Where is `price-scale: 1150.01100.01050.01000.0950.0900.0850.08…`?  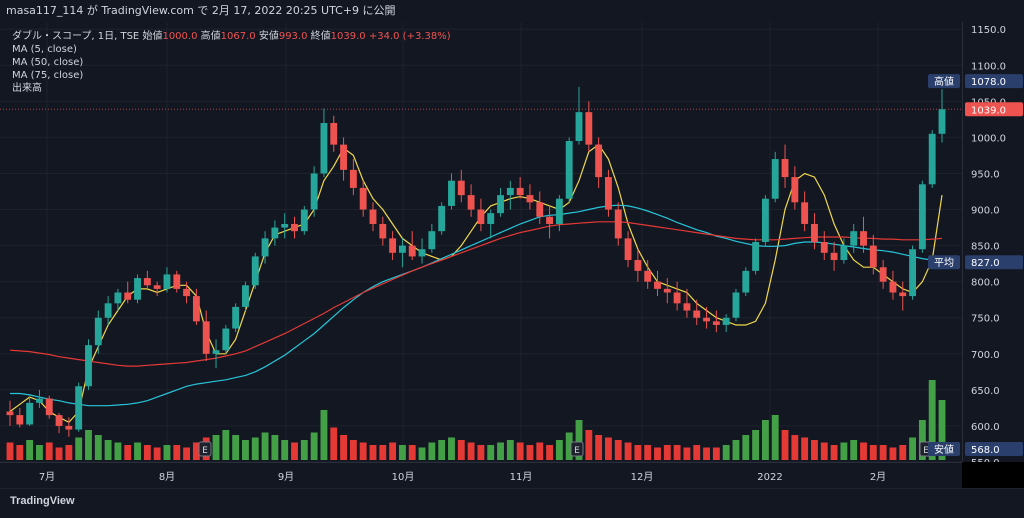 price-scale: 1150.01100.01050.01000.0950.0900.0850.08… is located at coordinates (993, 245).